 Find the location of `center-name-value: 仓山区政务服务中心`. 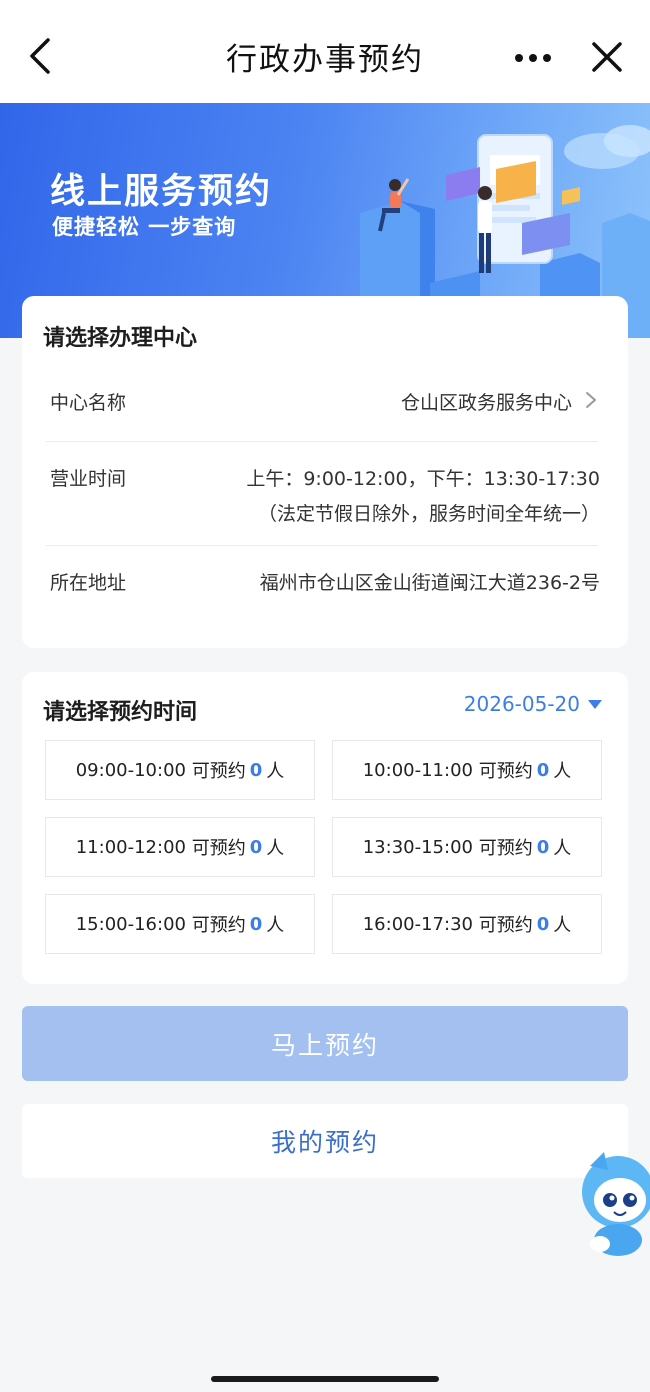

center-name-value: 仓山区政务服务中心 is located at coordinates (486, 403).